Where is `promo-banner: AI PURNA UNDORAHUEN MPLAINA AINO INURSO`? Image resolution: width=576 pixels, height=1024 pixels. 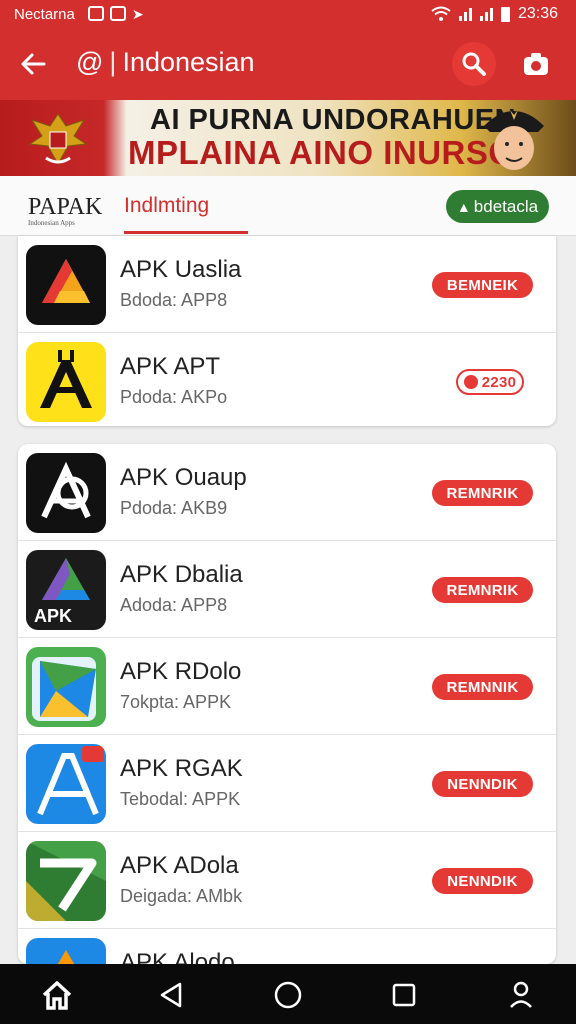
promo-banner: AI PURNA UNDORAHUEN MPLAINA AINO INURSO is located at coordinates (288, 138).